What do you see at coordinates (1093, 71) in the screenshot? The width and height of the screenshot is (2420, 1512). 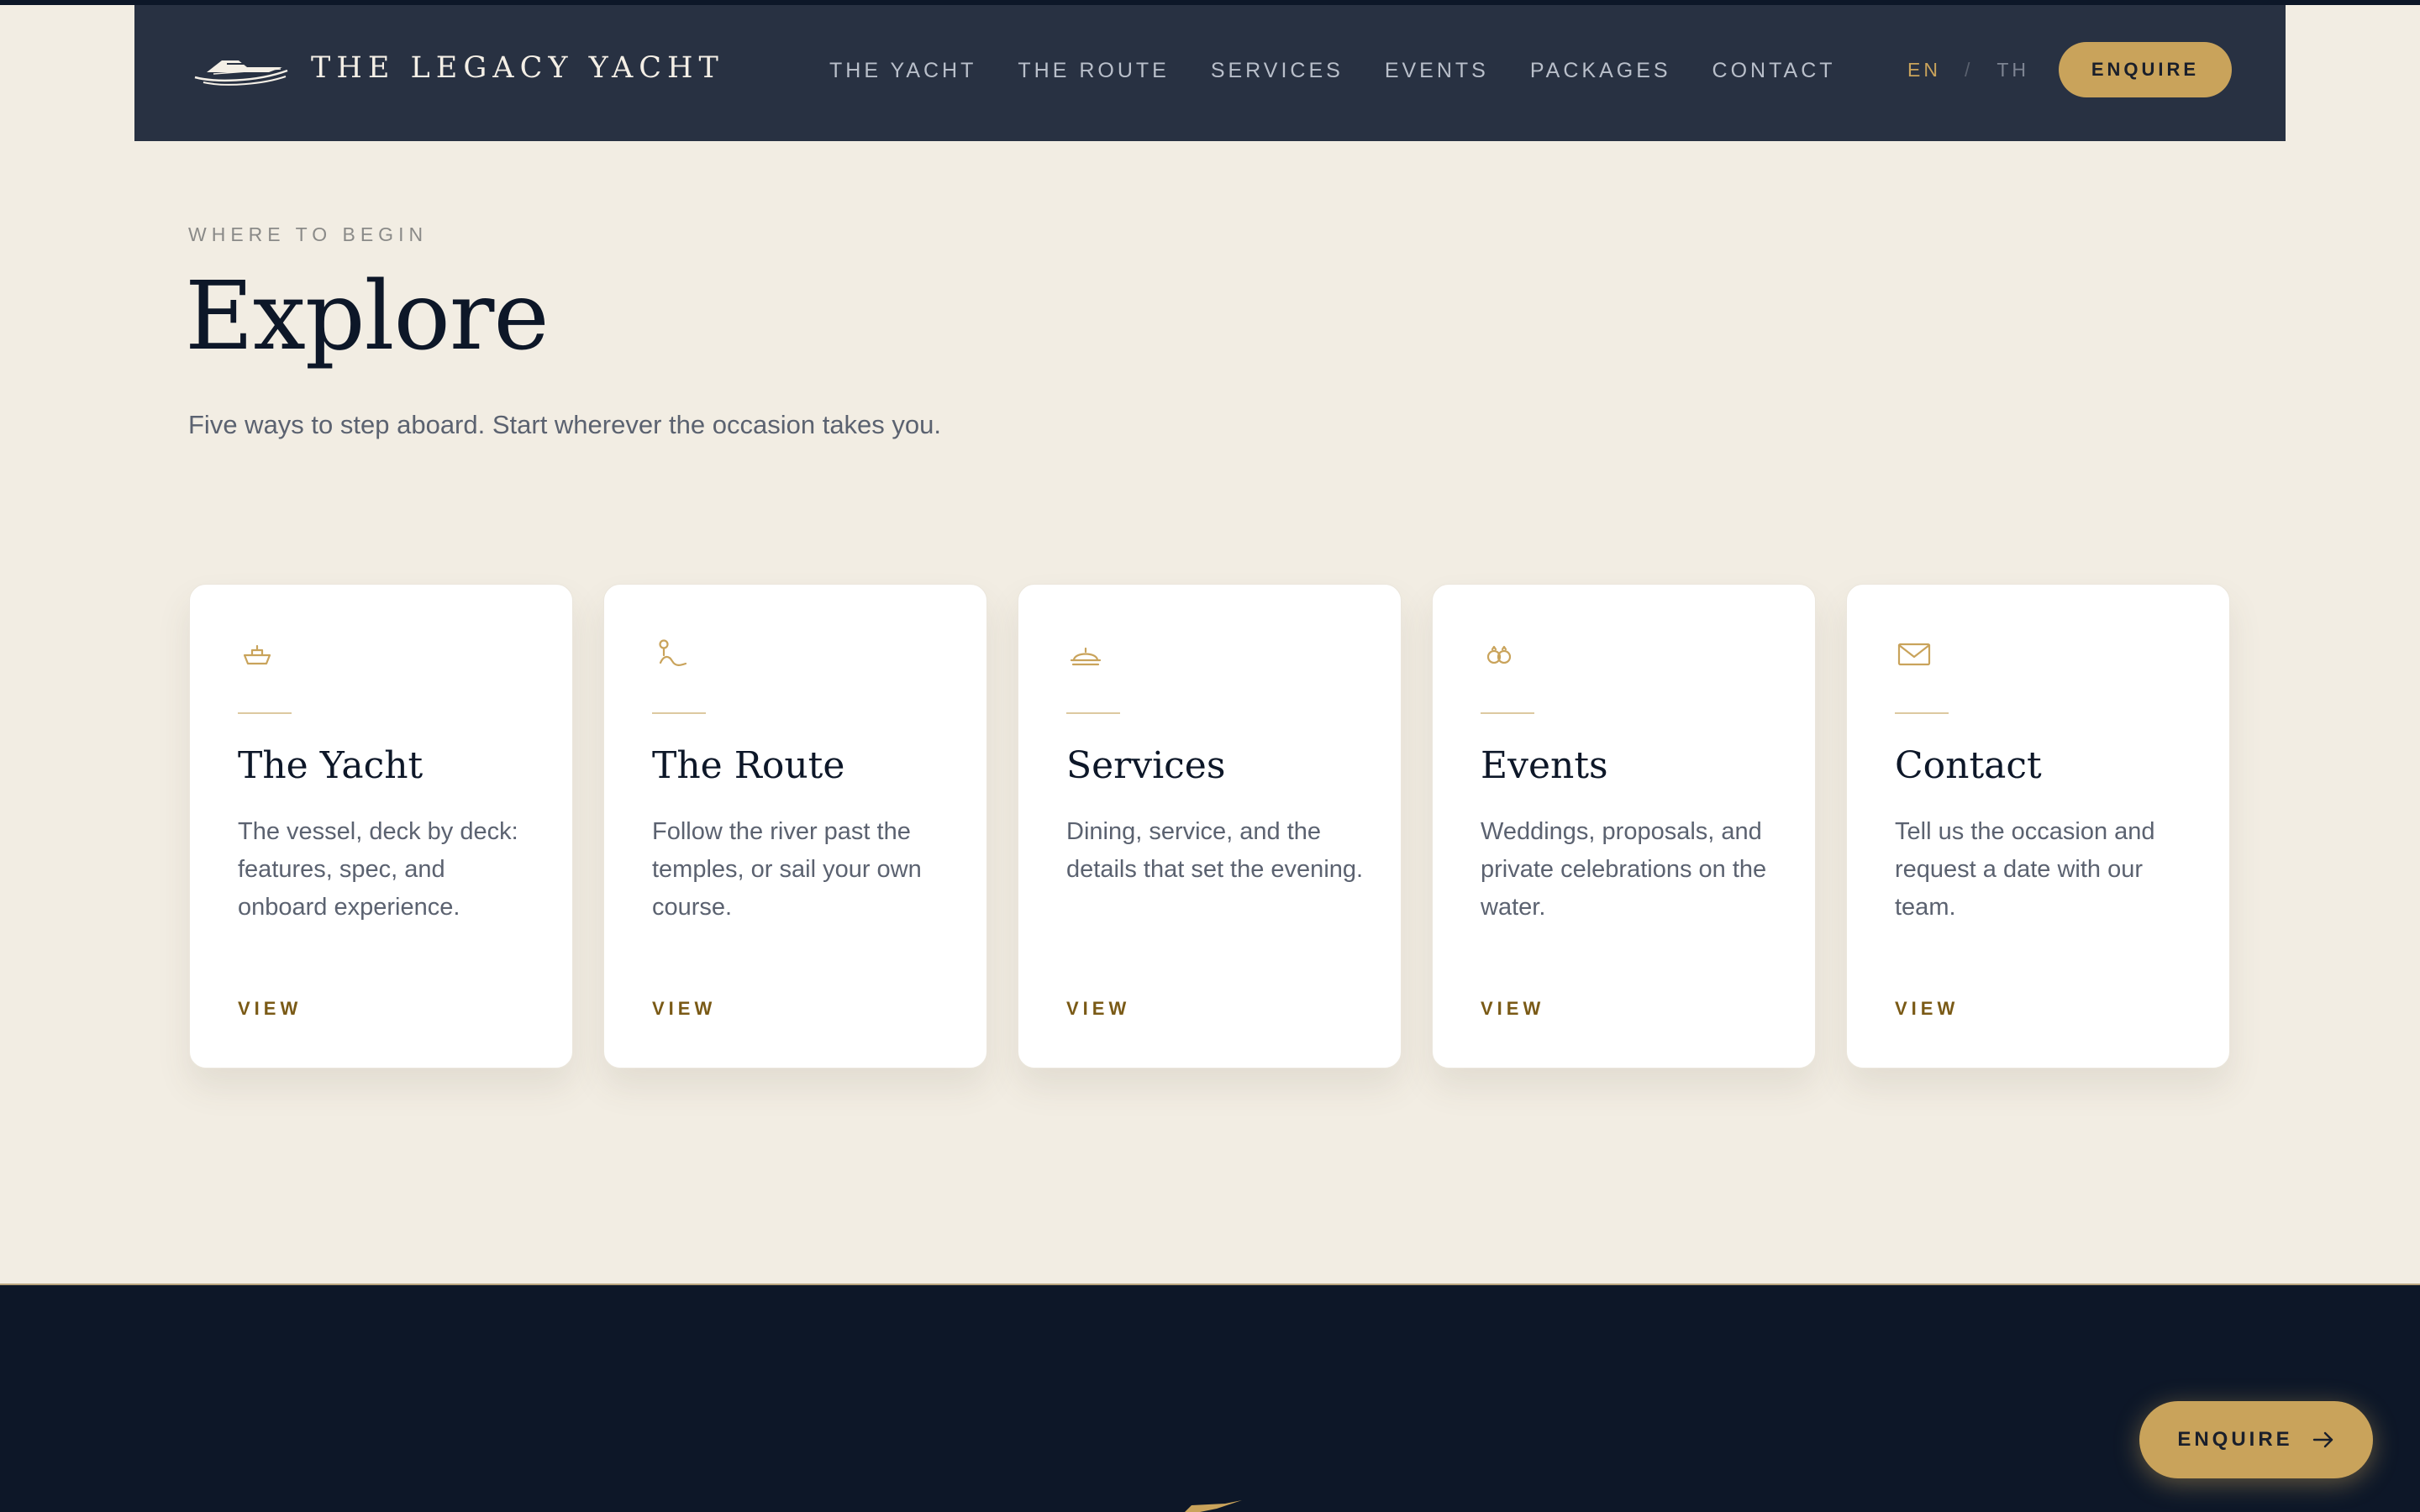 I see `nav-item-the-route: THE ROUTE` at bounding box center [1093, 71].